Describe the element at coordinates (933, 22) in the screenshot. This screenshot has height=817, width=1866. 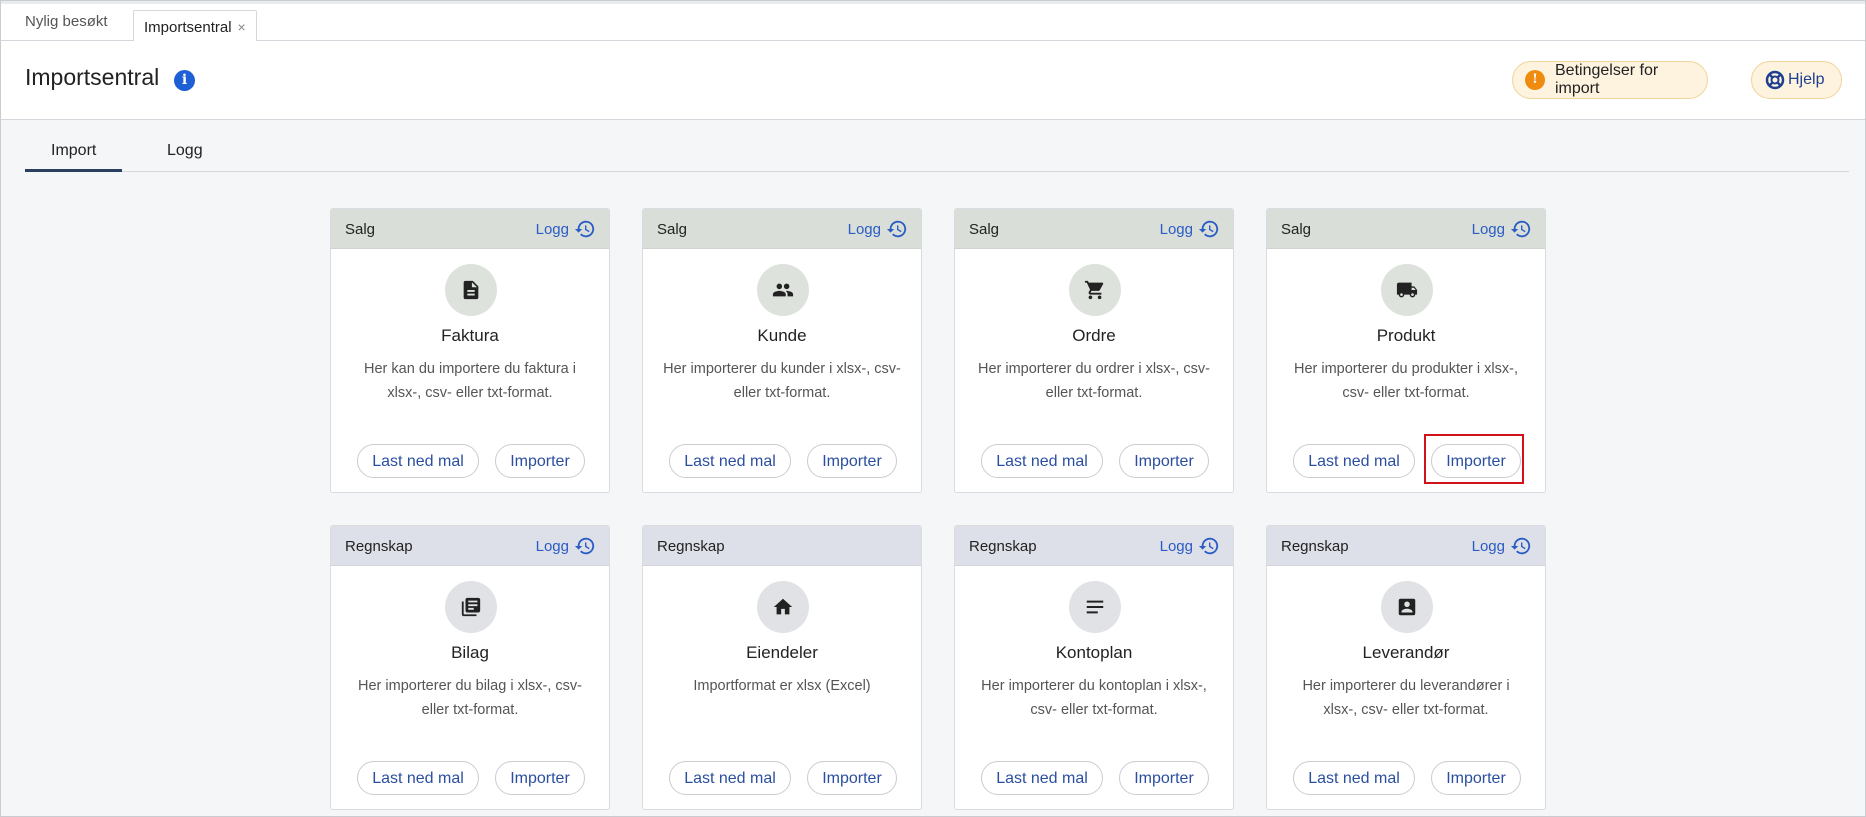
I see `browser-tab-strip: Nylig besøkt Importsentral ×` at that location.